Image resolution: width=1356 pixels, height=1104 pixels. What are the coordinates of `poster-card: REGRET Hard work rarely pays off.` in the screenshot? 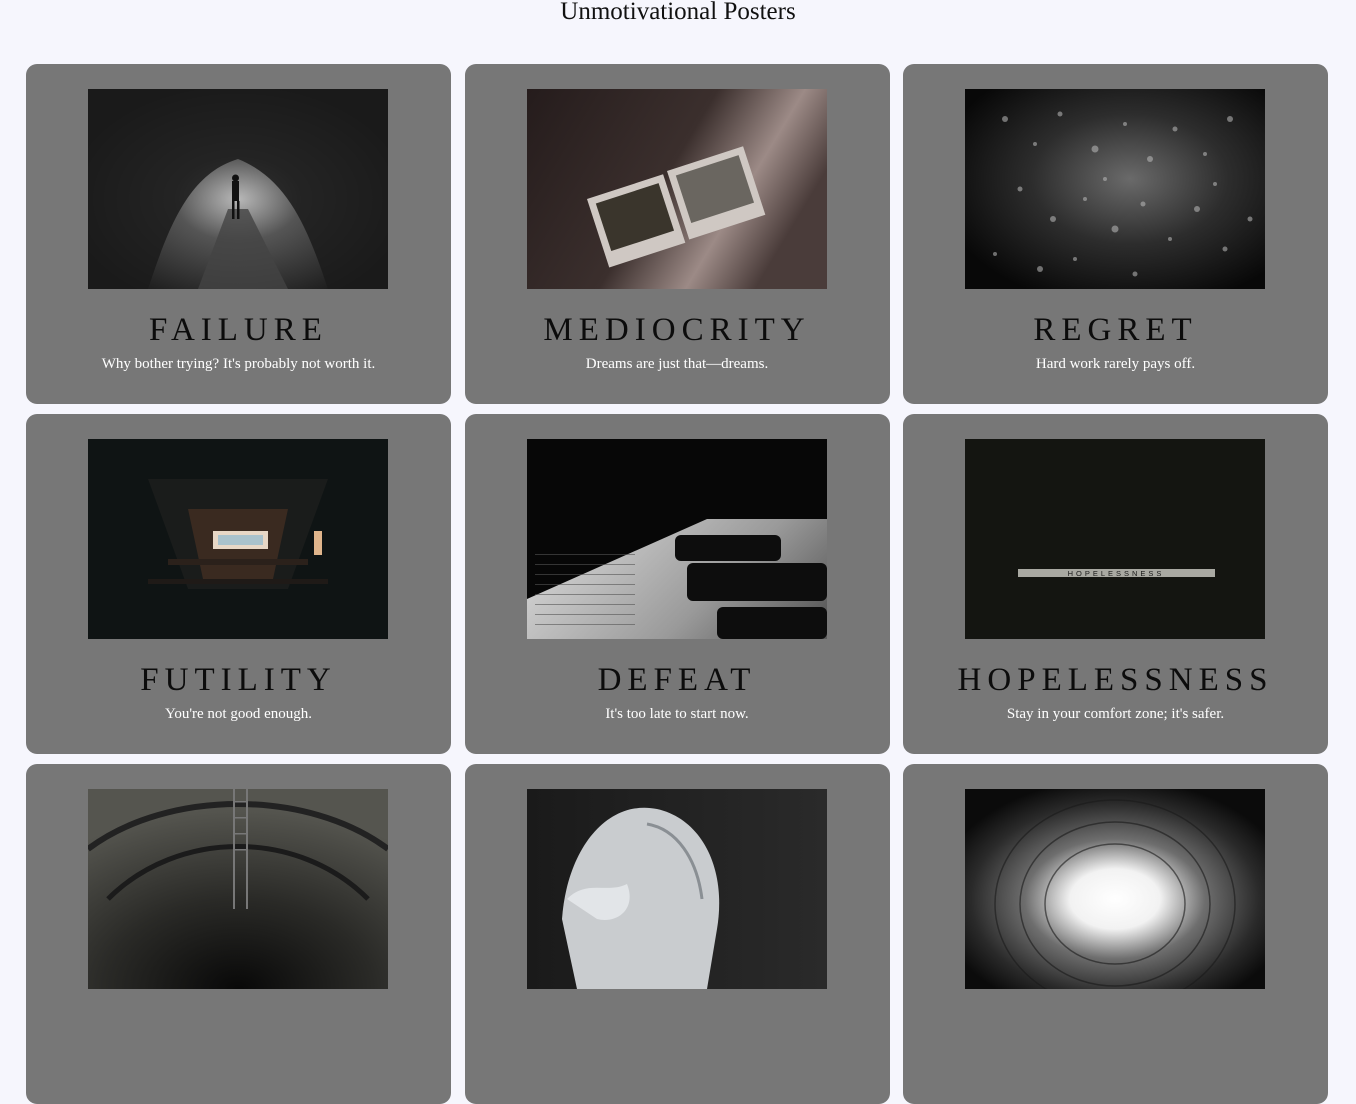 It's located at (1115, 234).